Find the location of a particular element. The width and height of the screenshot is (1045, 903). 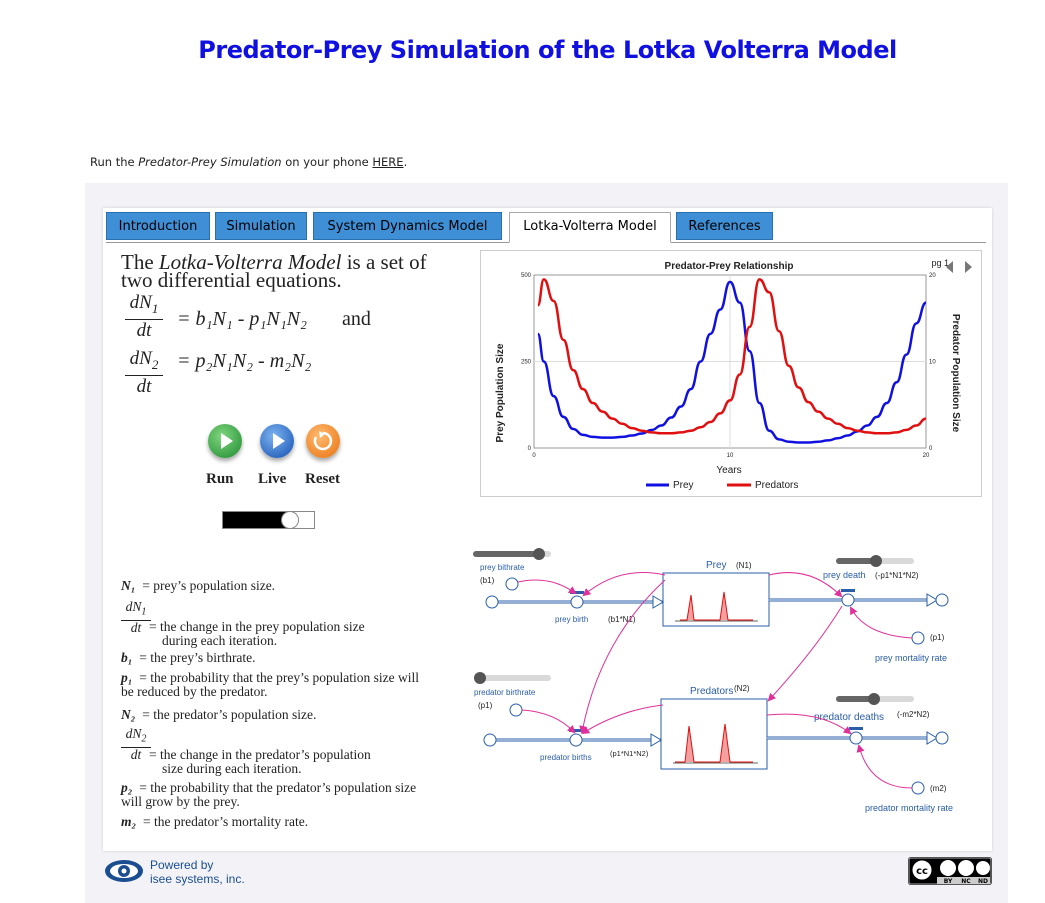

cc-nc-text: NC is located at coordinates (966, 881).